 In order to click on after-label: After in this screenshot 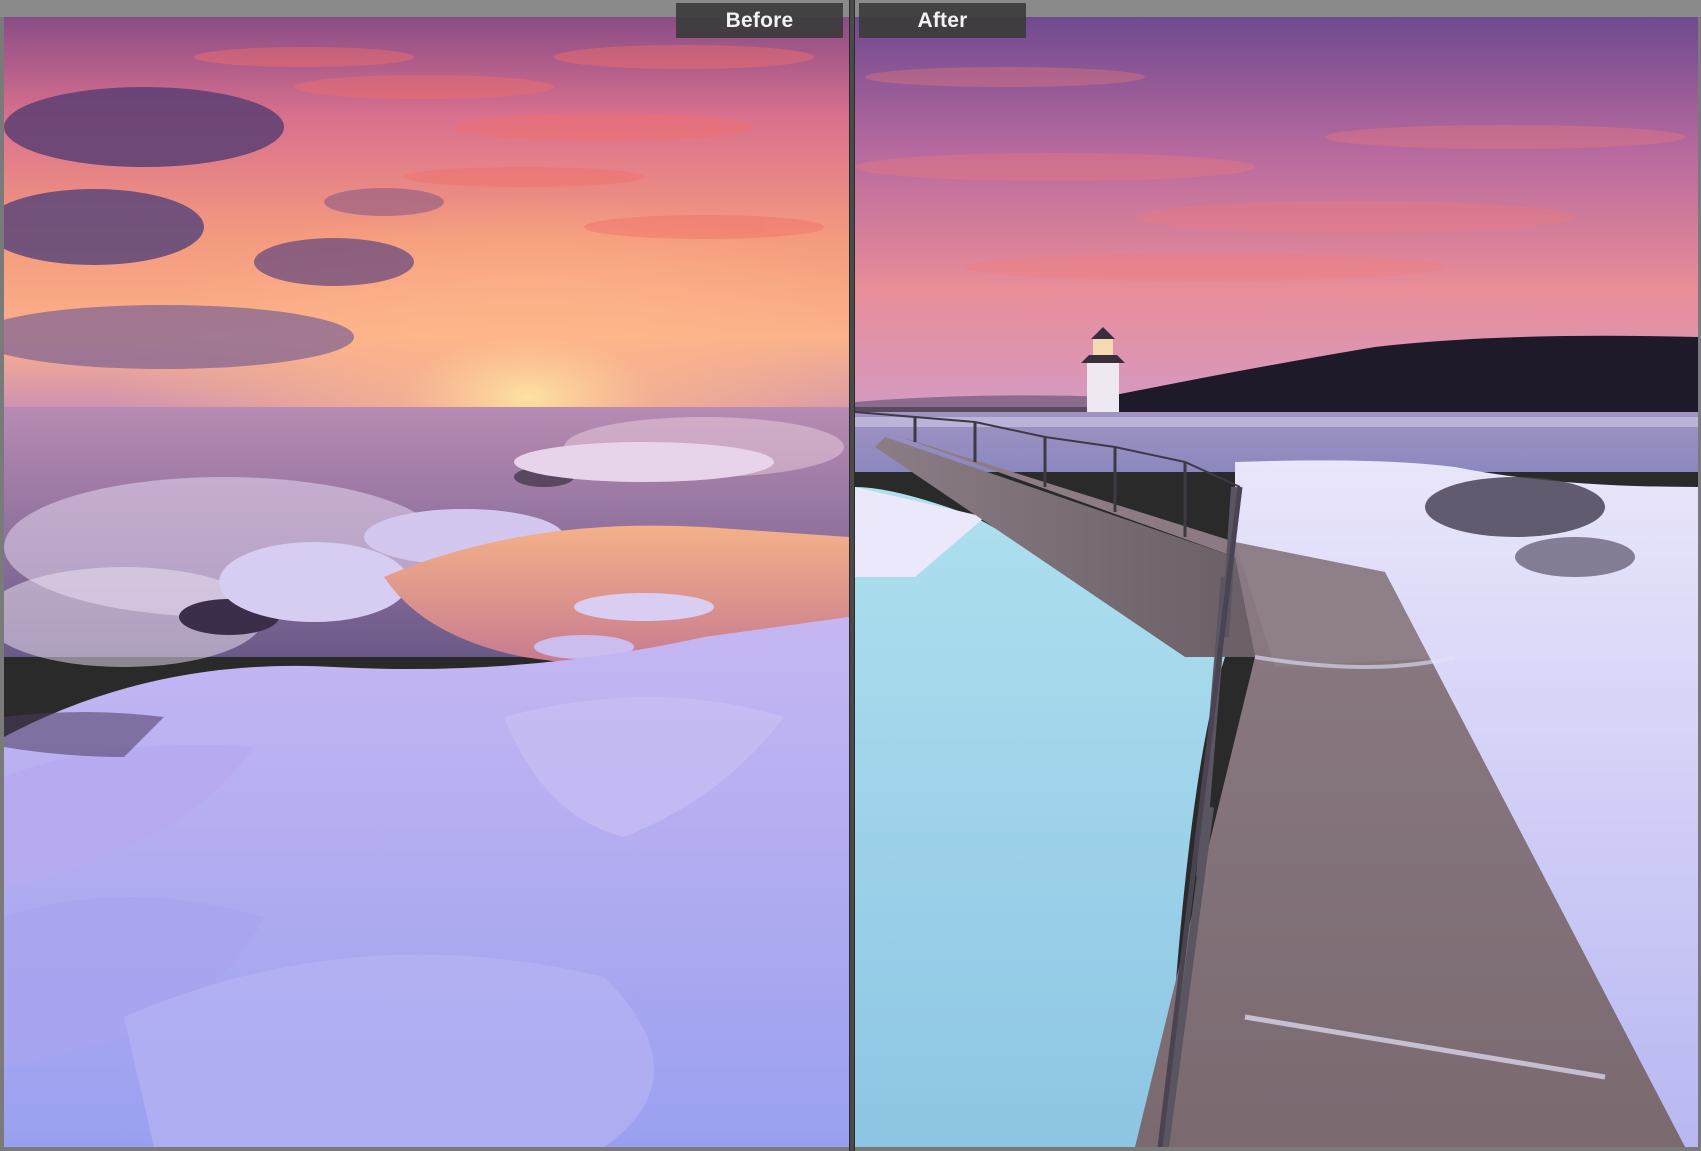, I will do `click(942, 20)`.